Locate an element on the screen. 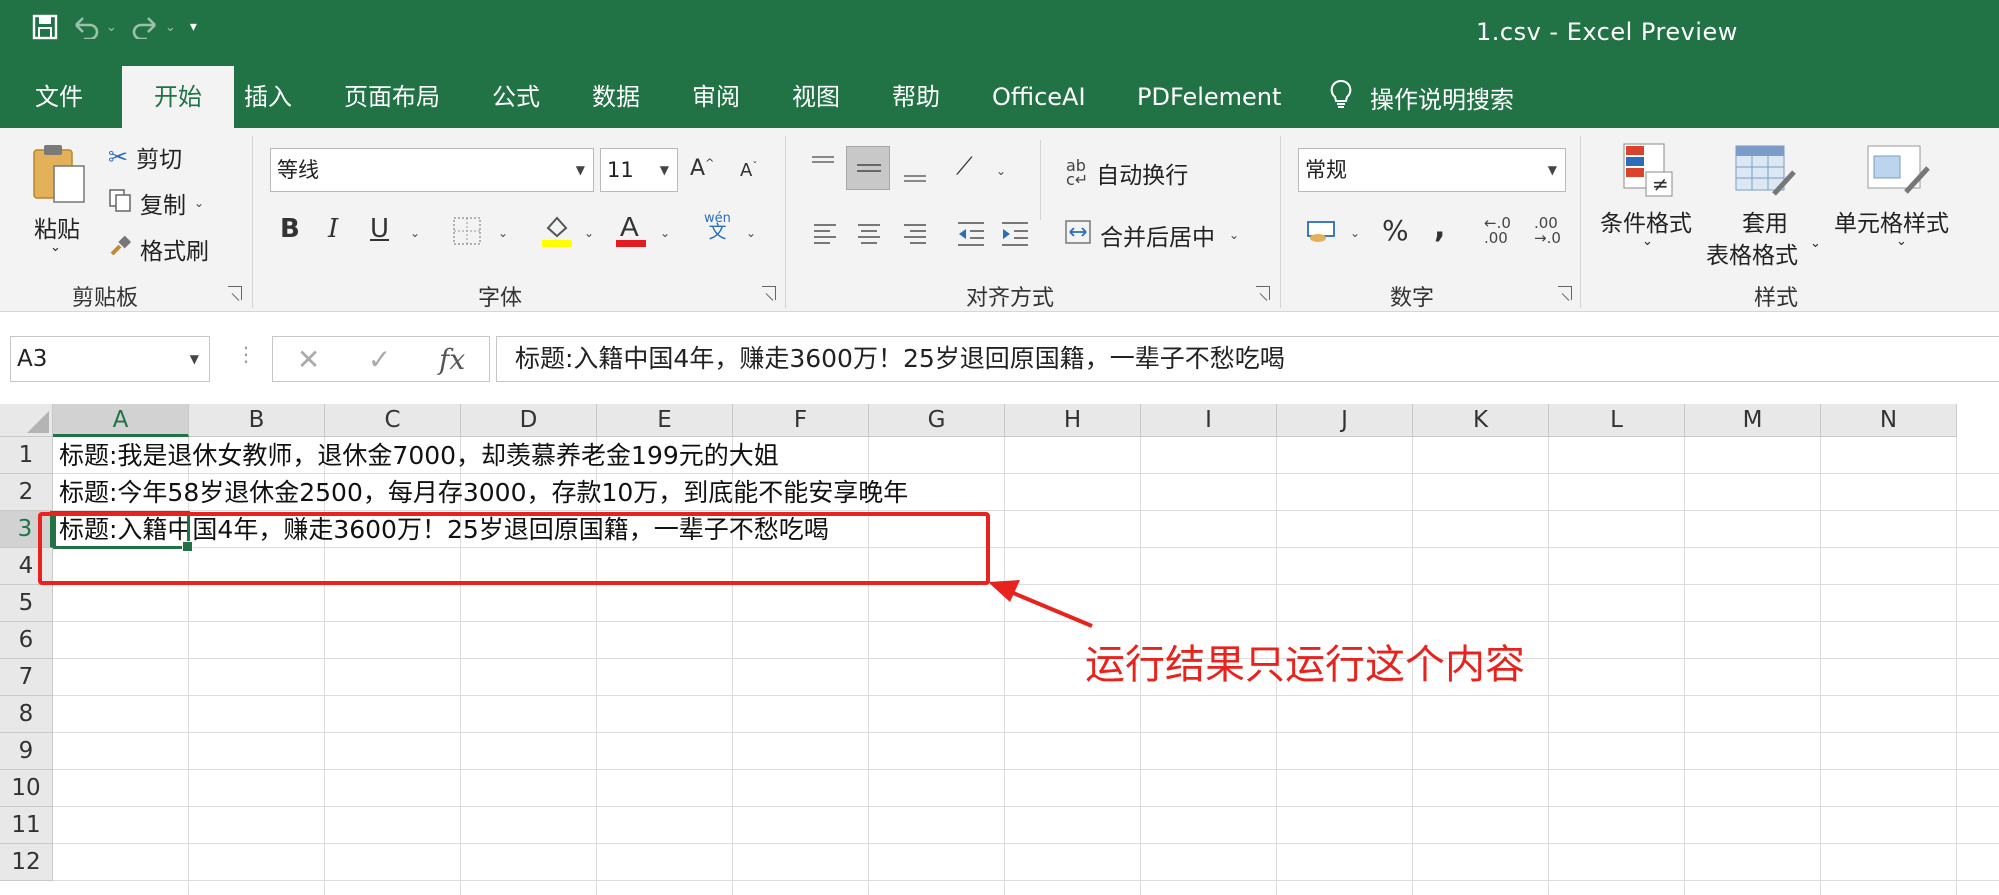 The height and width of the screenshot is (895, 1999). decrease-font-icon: Aˇ is located at coordinates (748, 170).